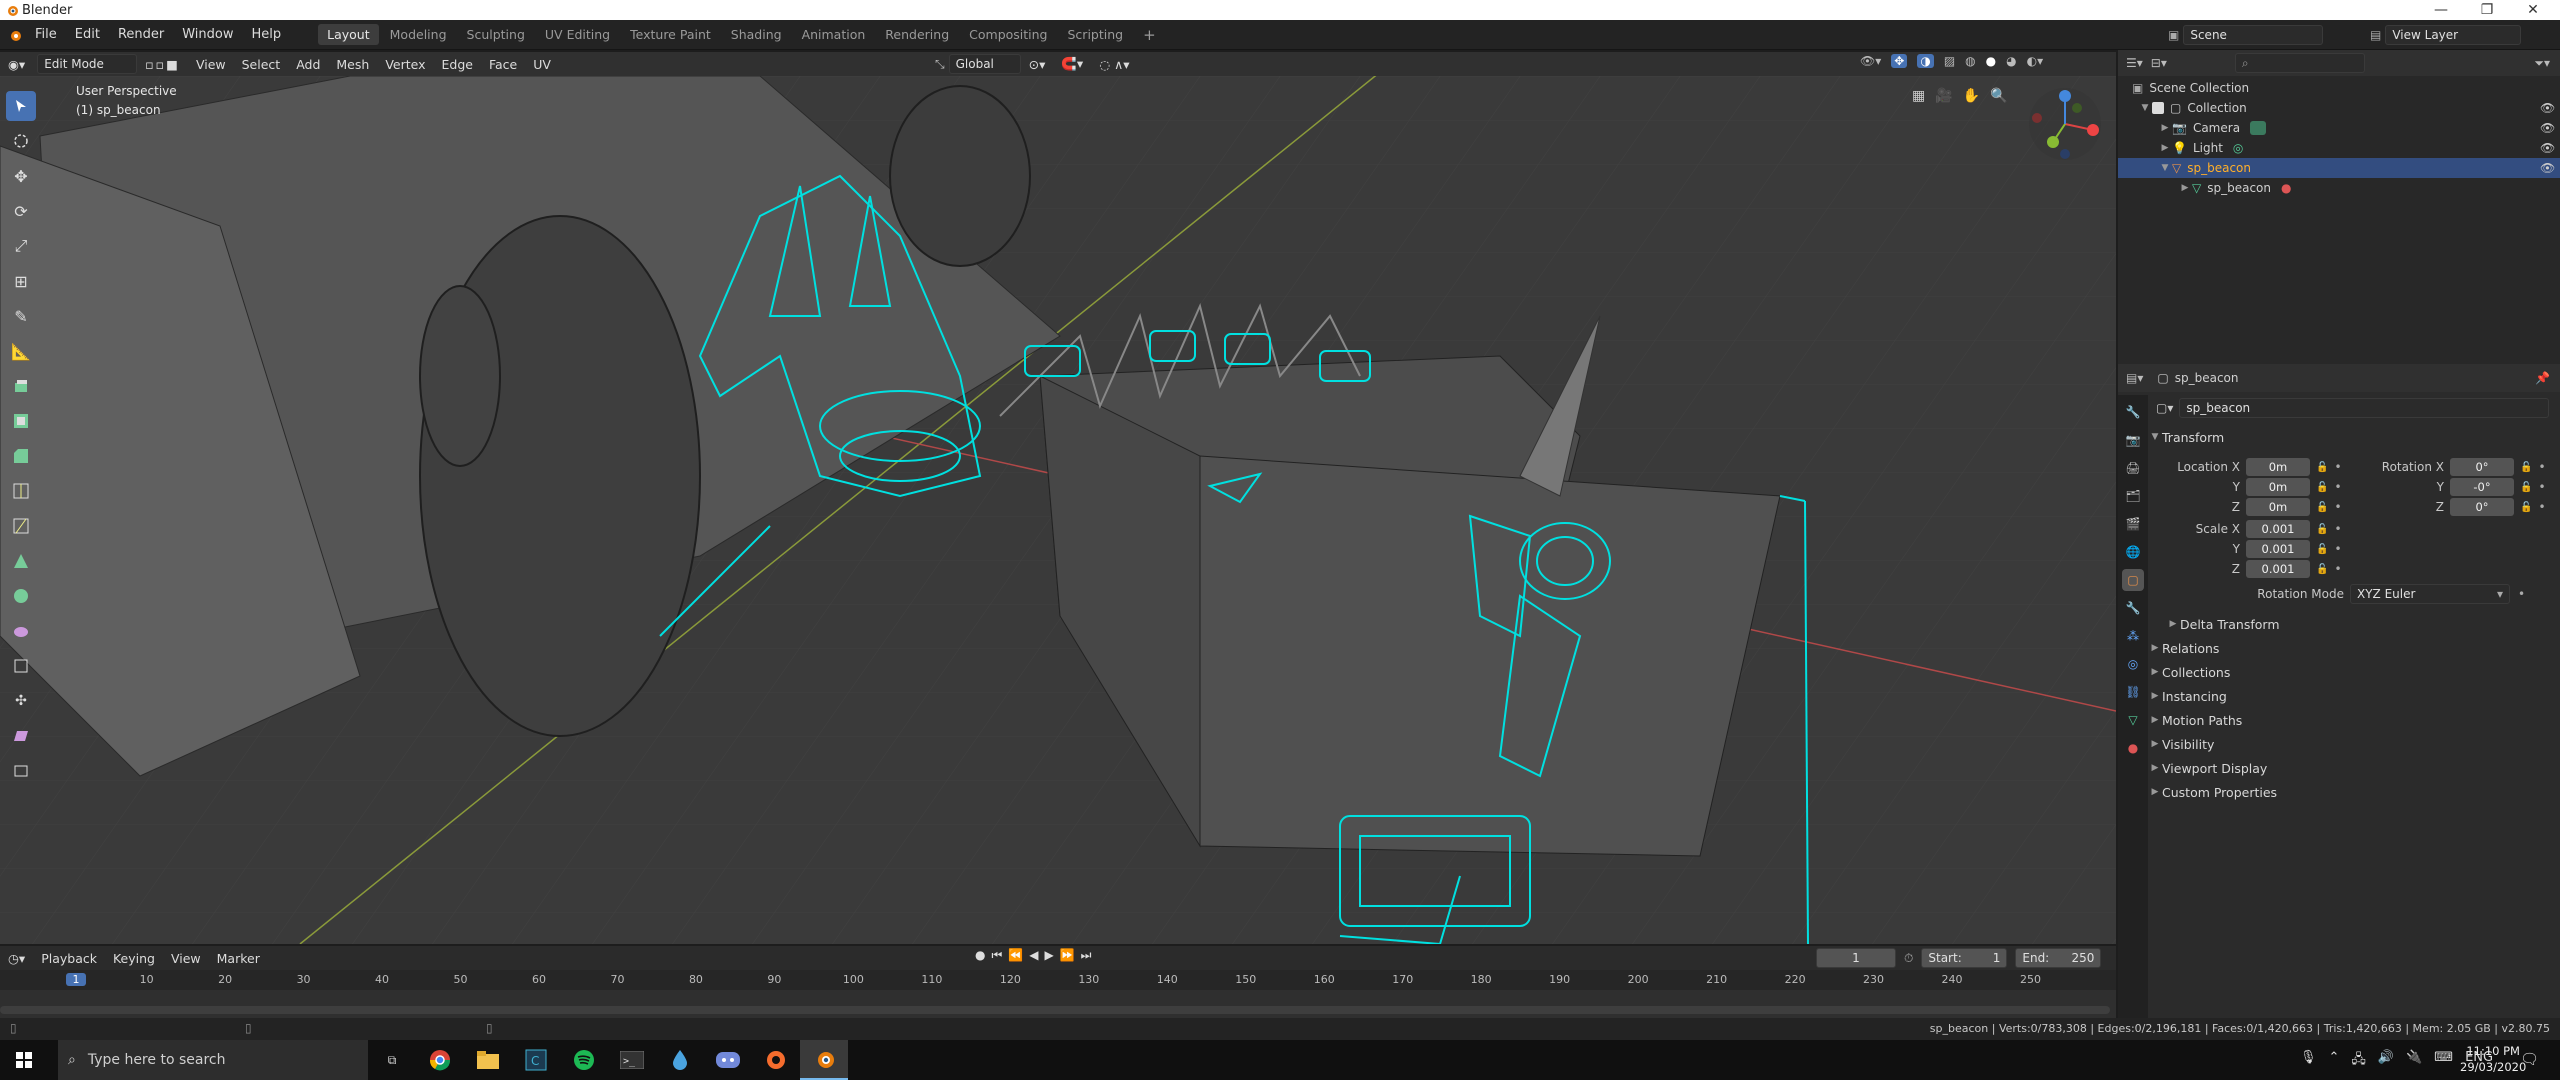 Image resolution: width=2560 pixels, height=1080 pixels. Describe the element at coordinates (2348, 720) in the screenshot. I see `motion-paths-header: ▶ Motion Paths` at that location.